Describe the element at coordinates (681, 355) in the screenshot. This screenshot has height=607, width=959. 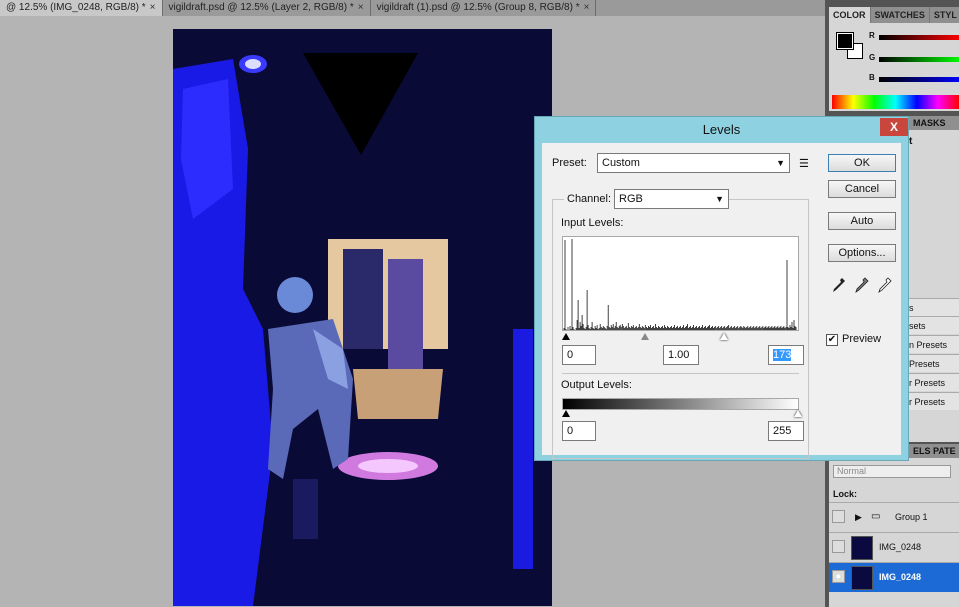
I see `input-gamma-field: 1.00` at that location.